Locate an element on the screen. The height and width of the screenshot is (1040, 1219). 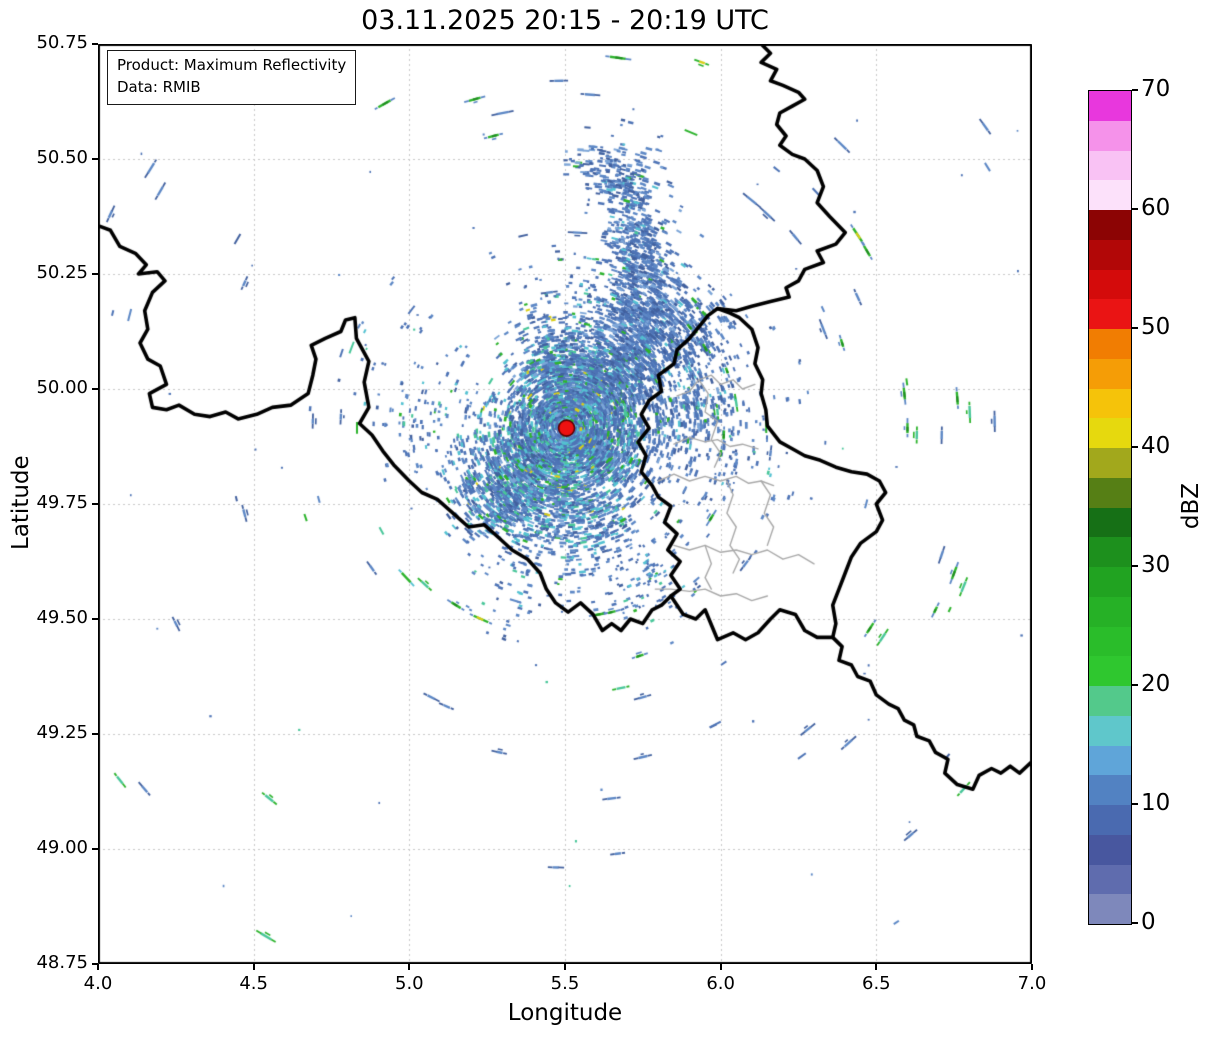
x-tick-label: 6.5 is located at coordinates (876, 983).